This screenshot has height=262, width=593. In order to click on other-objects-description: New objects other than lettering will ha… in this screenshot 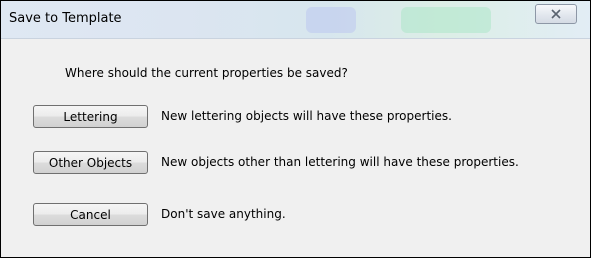, I will do `click(340, 162)`.